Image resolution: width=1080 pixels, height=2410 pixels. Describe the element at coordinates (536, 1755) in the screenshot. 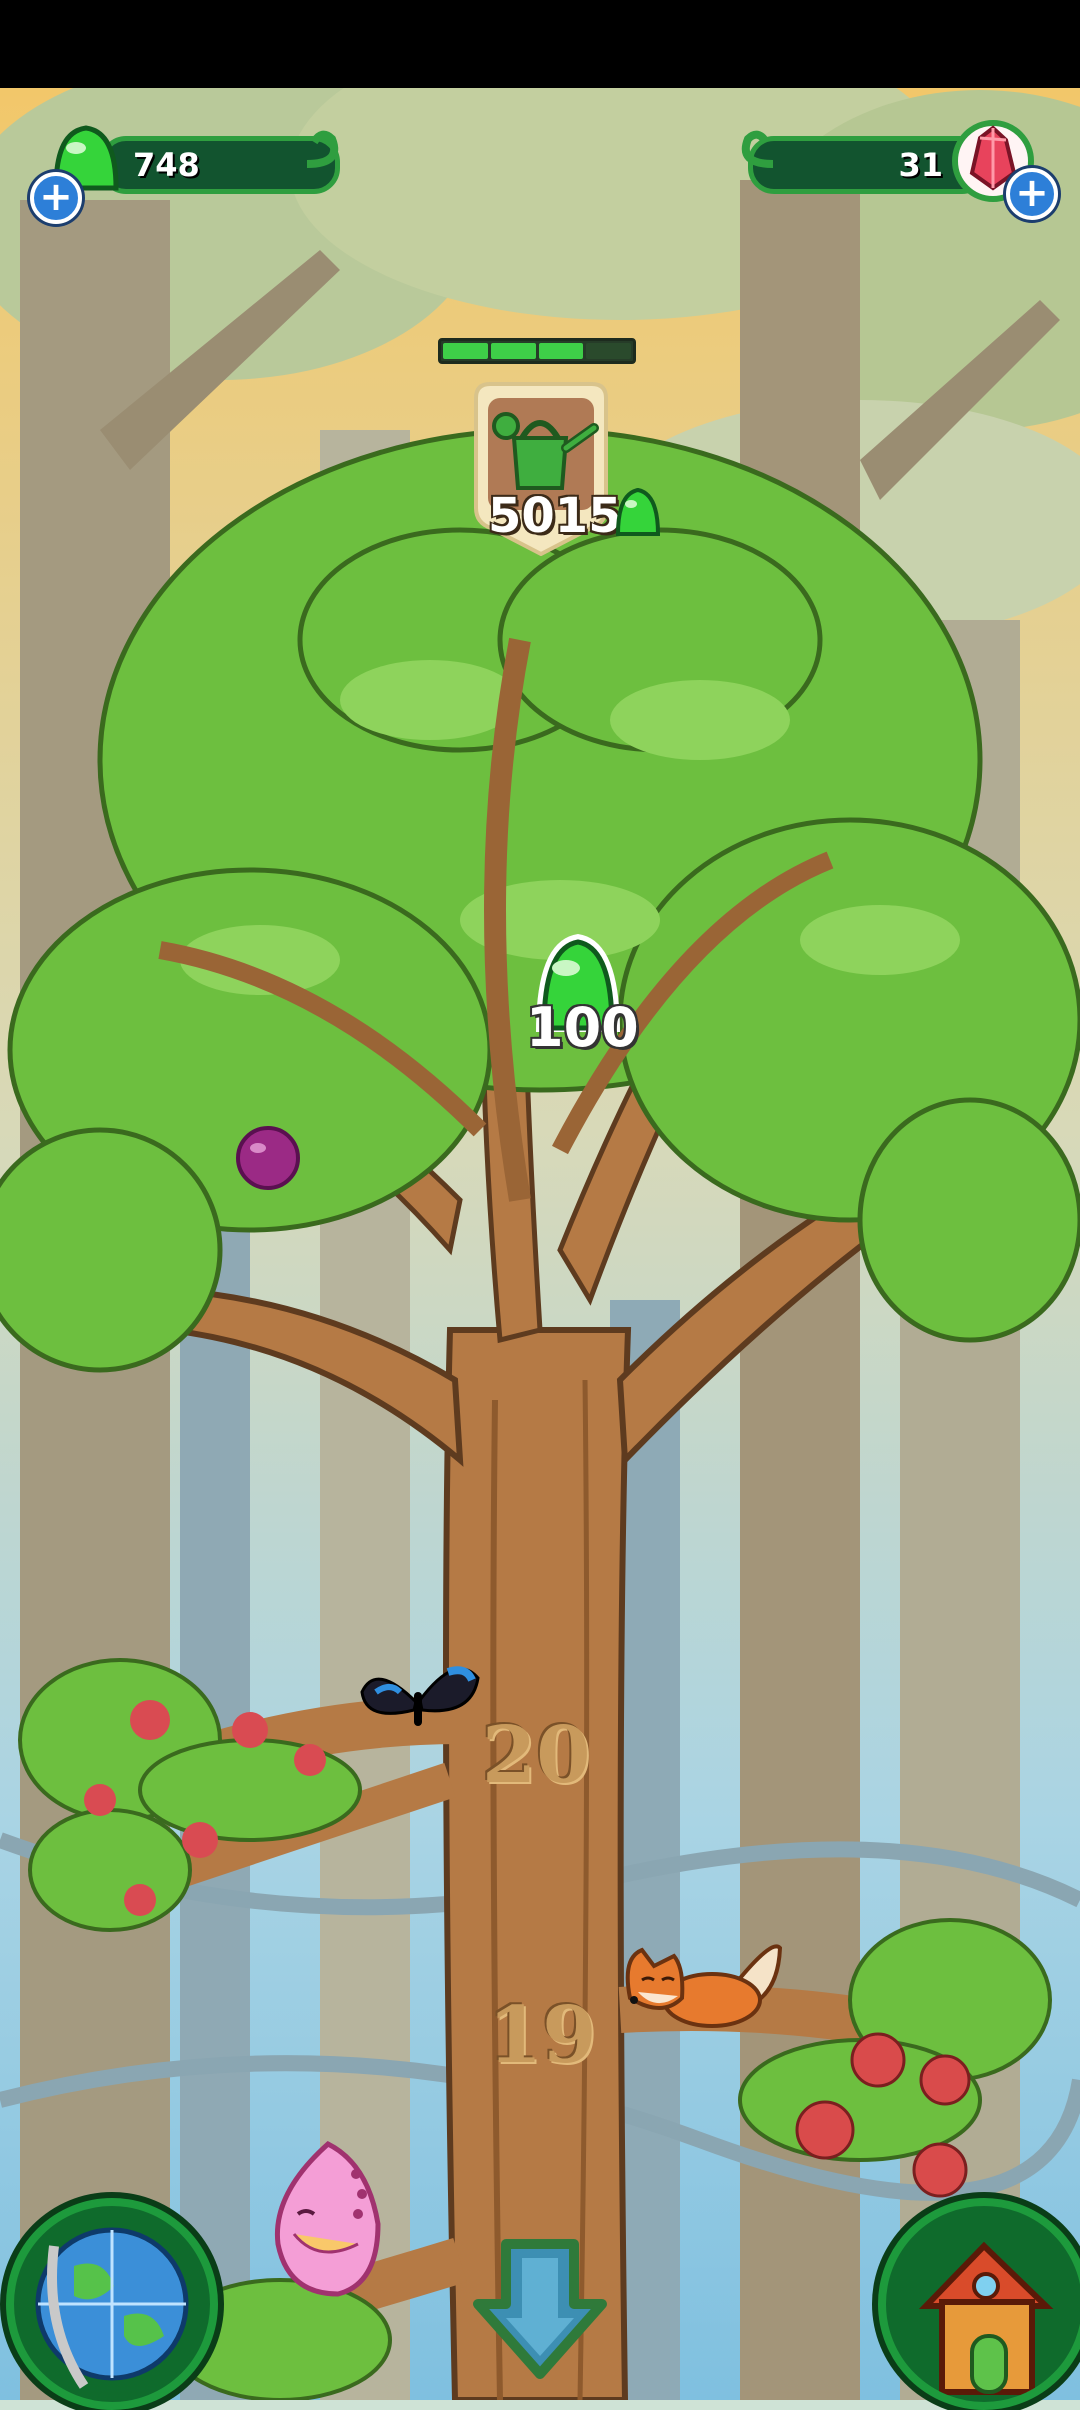

I see `tree-level-label: 20` at that location.